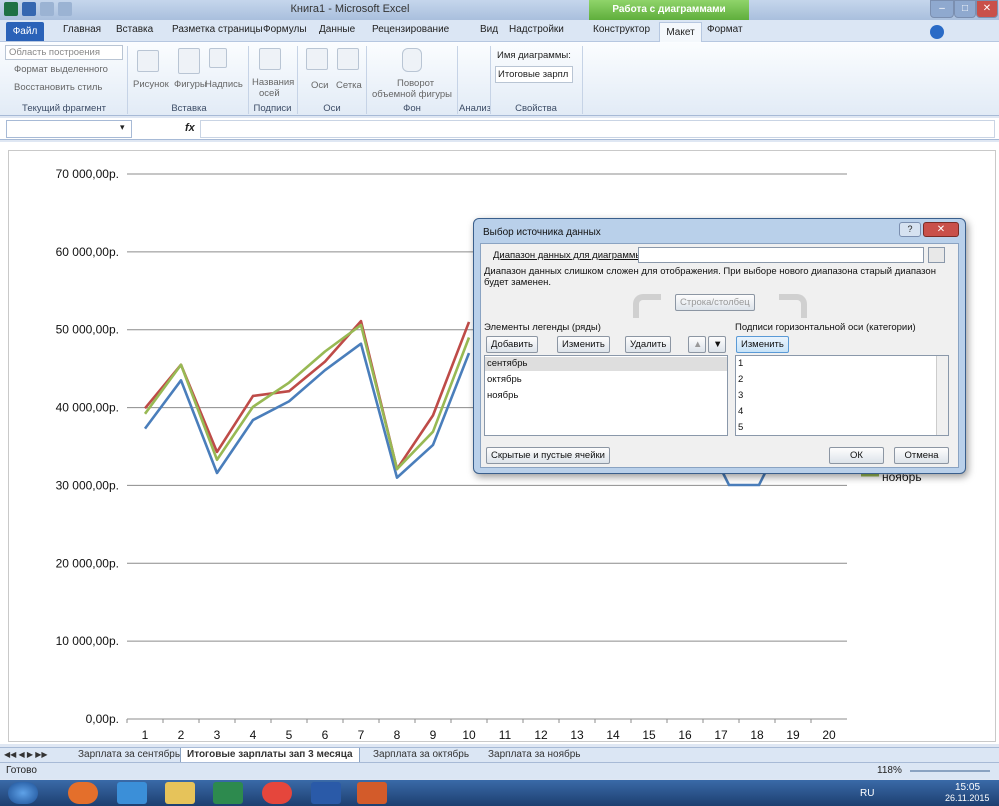 This screenshot has height=806, width=999. I want to click on clock-time: 15:05, so click(967, 787).